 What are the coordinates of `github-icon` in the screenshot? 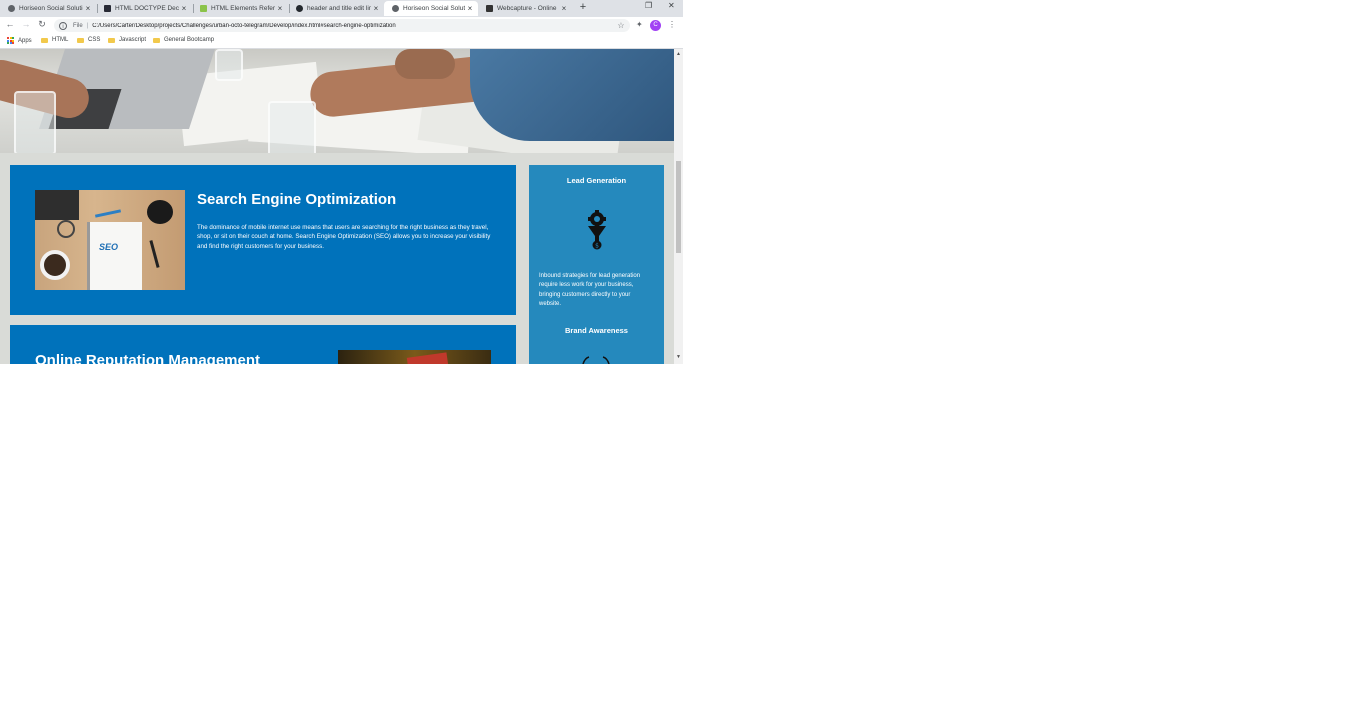 It's located at (299, 8).